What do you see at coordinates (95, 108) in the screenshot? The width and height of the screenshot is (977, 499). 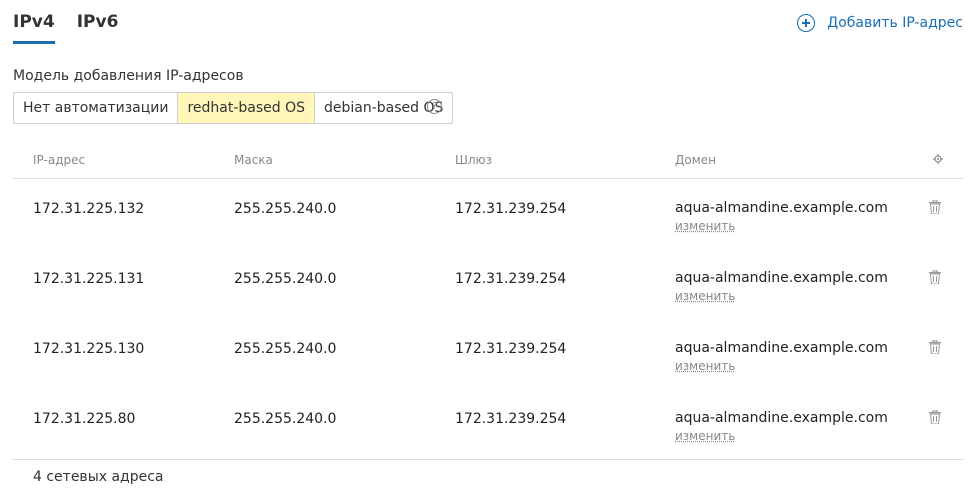 I see `model-option-none: Нет автоматизации` at bounding box center [95, 108].